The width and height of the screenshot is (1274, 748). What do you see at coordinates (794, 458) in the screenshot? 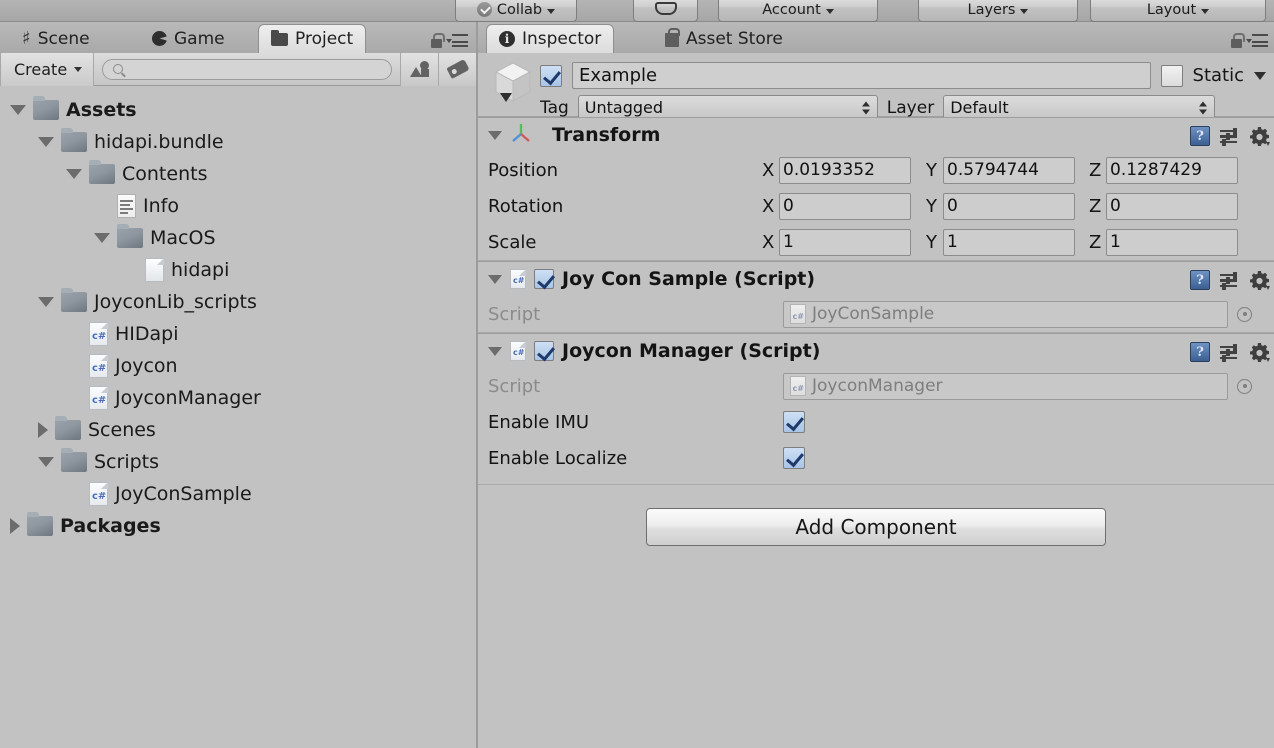
I see `enable-localize-checkbox` at bounding box center [794, 458].